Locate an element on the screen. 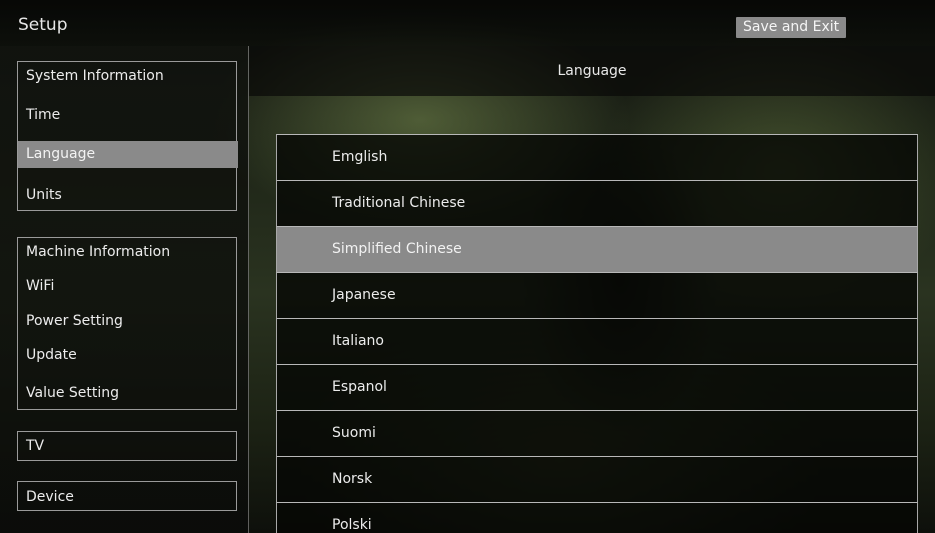 This screenshot has width=935, height=533. sidebar-item-update: Update is located at coordinates (51, 355).